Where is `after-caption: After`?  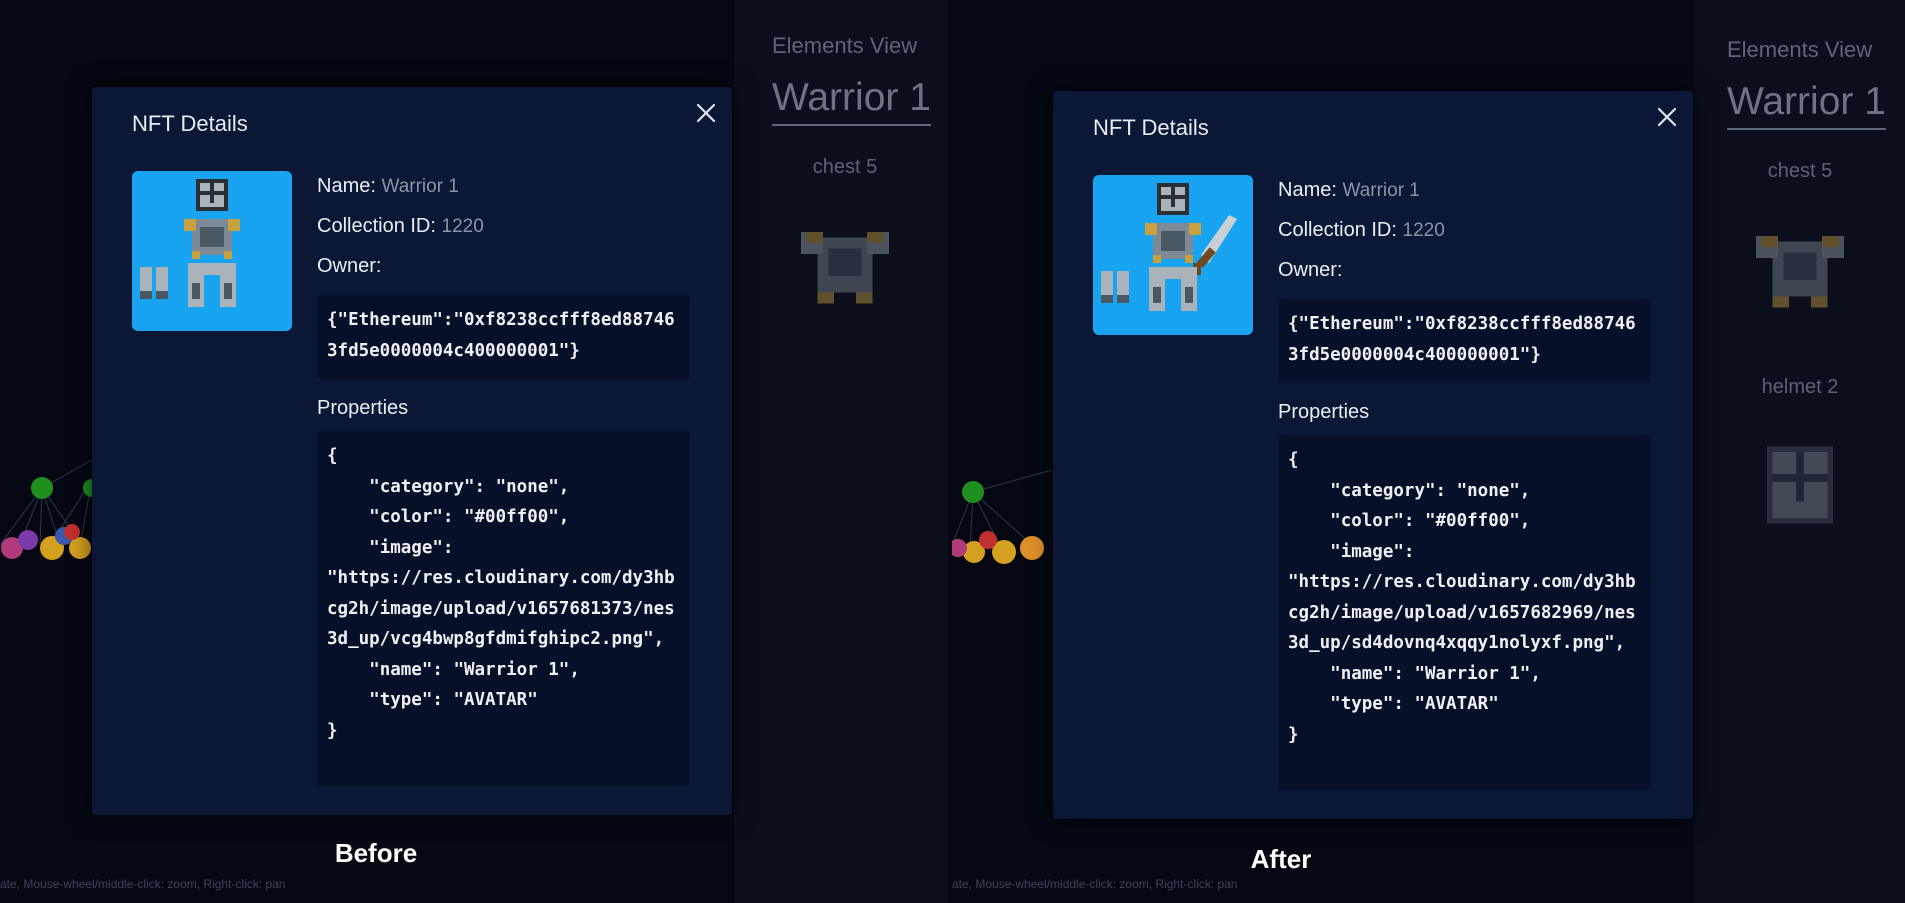
after-caption: After is located at coordinates (1281, 859).